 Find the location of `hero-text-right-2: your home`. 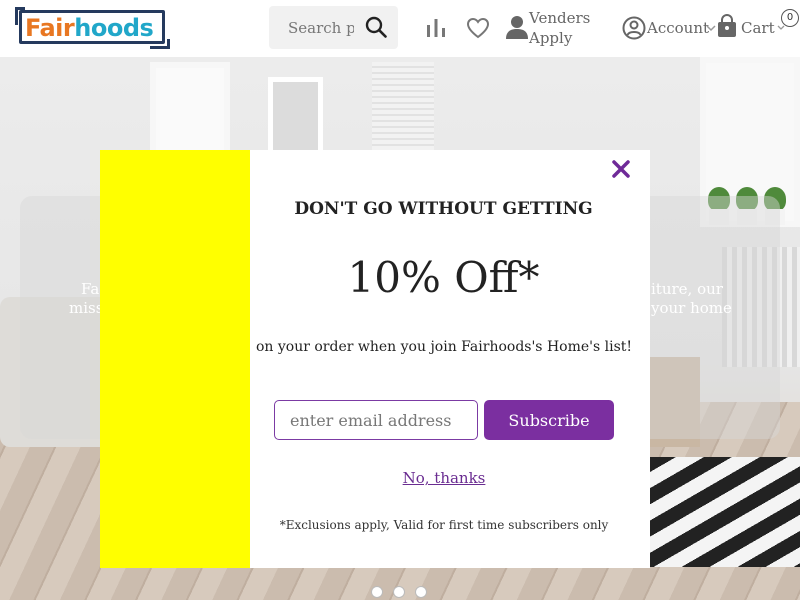

hero-text-right-2: your home is located at coordinates (691, 308).